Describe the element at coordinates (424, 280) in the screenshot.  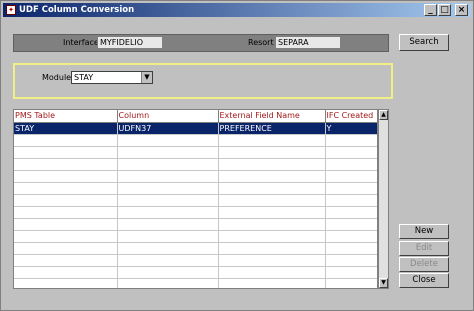
I see `close-button: Close` at that location.